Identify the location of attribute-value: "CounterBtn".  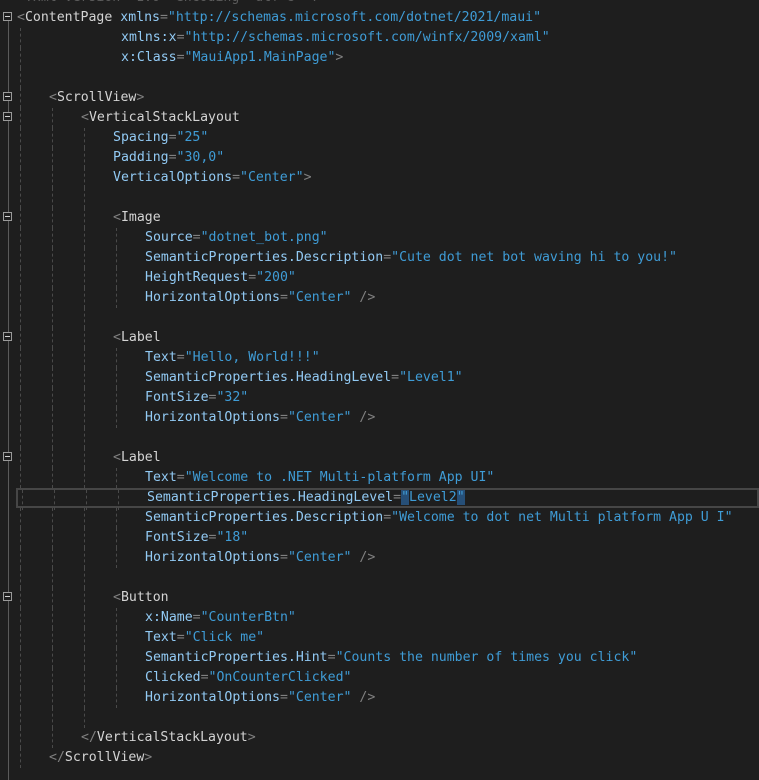
(248, 617).